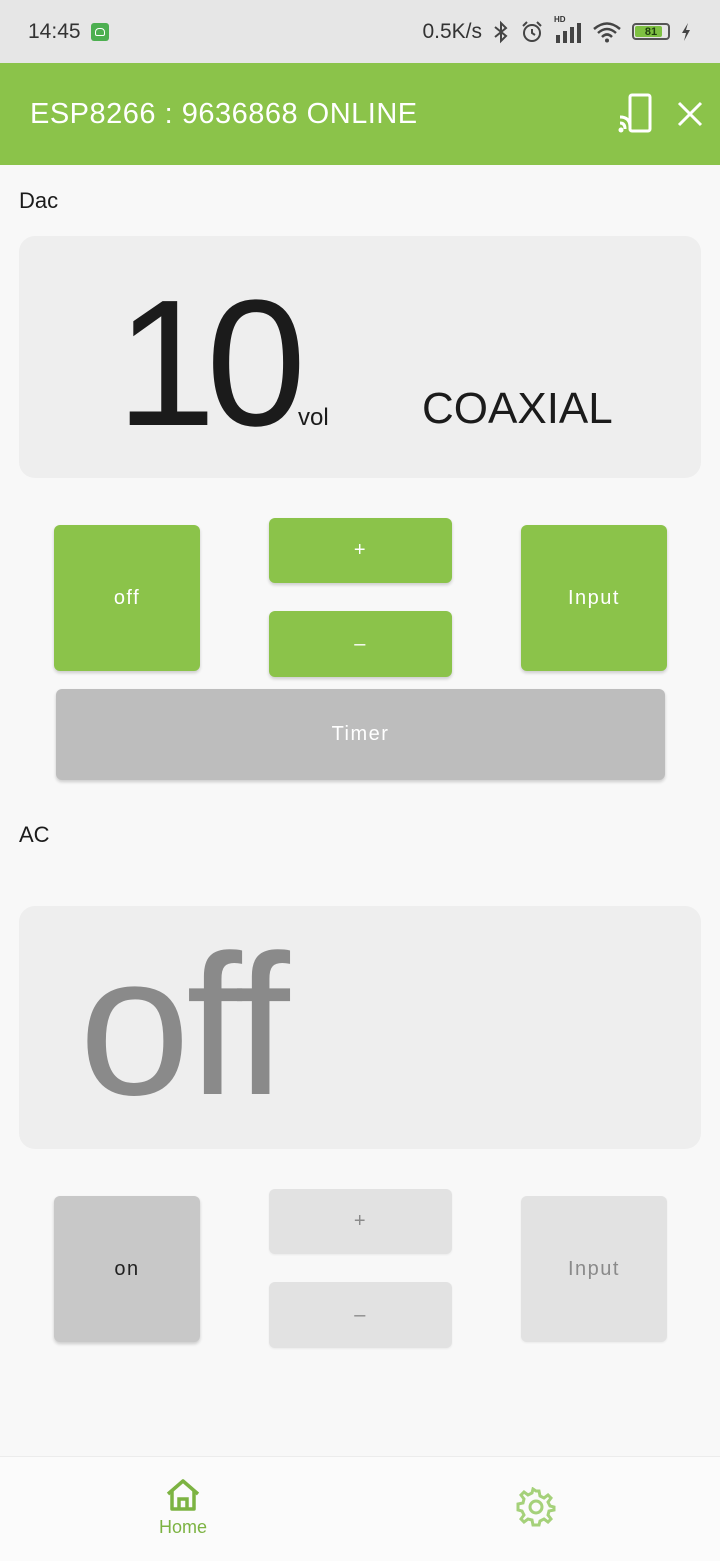 The width and height of the screenshot is (720, 1561). What do you see at coordinates (360, 550) in the screenshot?
I see `dac-volume-up-button: +` at bounding box center [360, 550].